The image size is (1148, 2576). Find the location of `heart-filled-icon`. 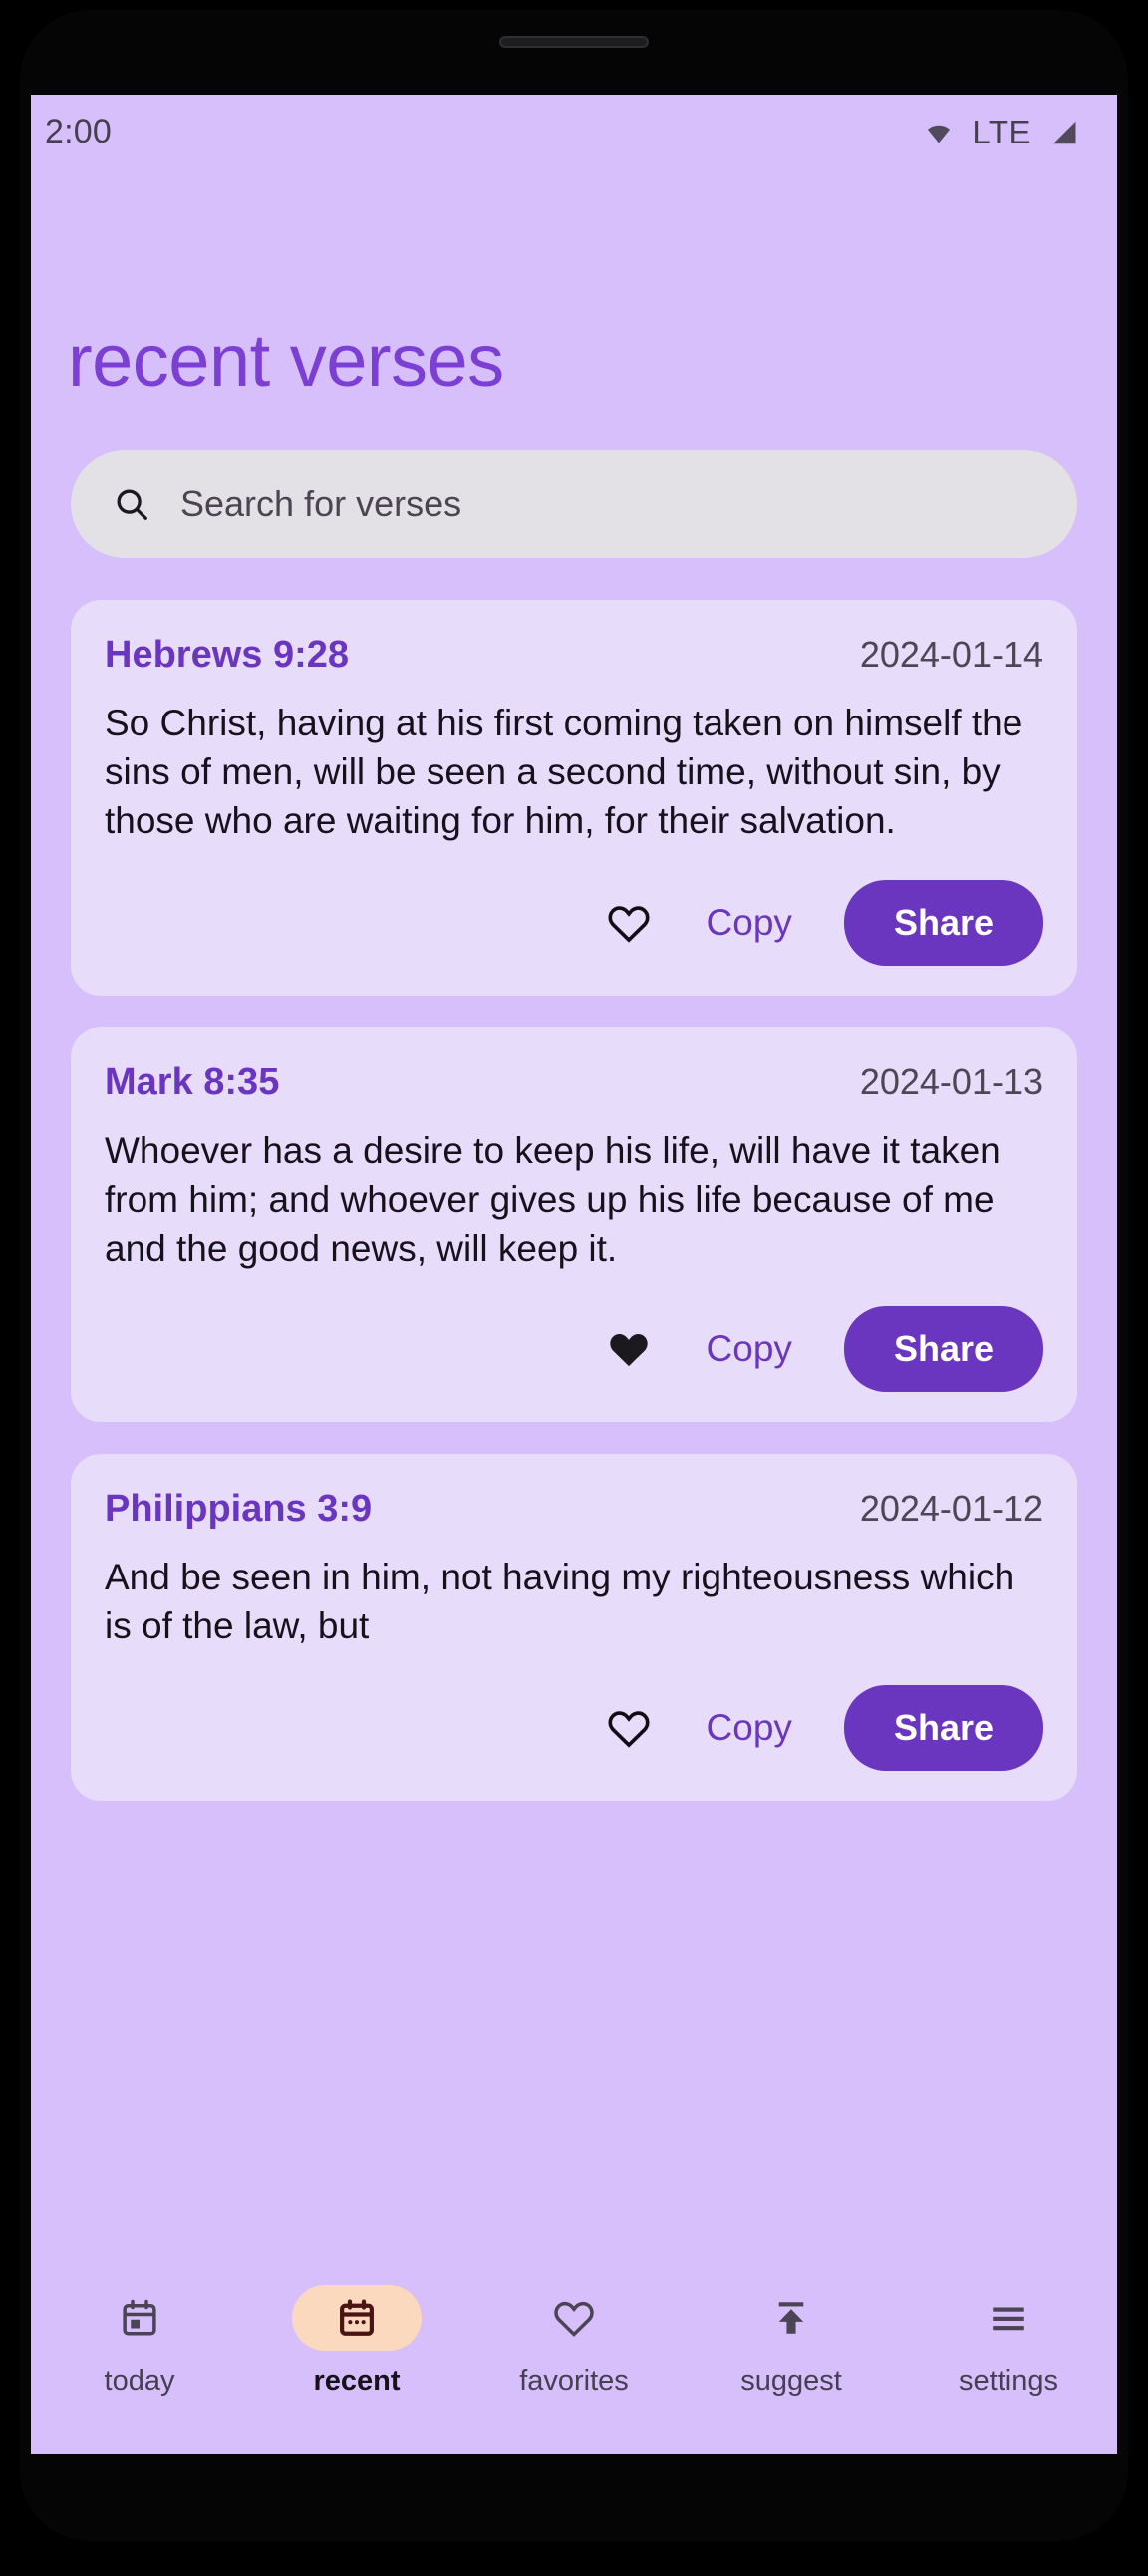

heart-filled-icon is located at coordinates (628, 1350).